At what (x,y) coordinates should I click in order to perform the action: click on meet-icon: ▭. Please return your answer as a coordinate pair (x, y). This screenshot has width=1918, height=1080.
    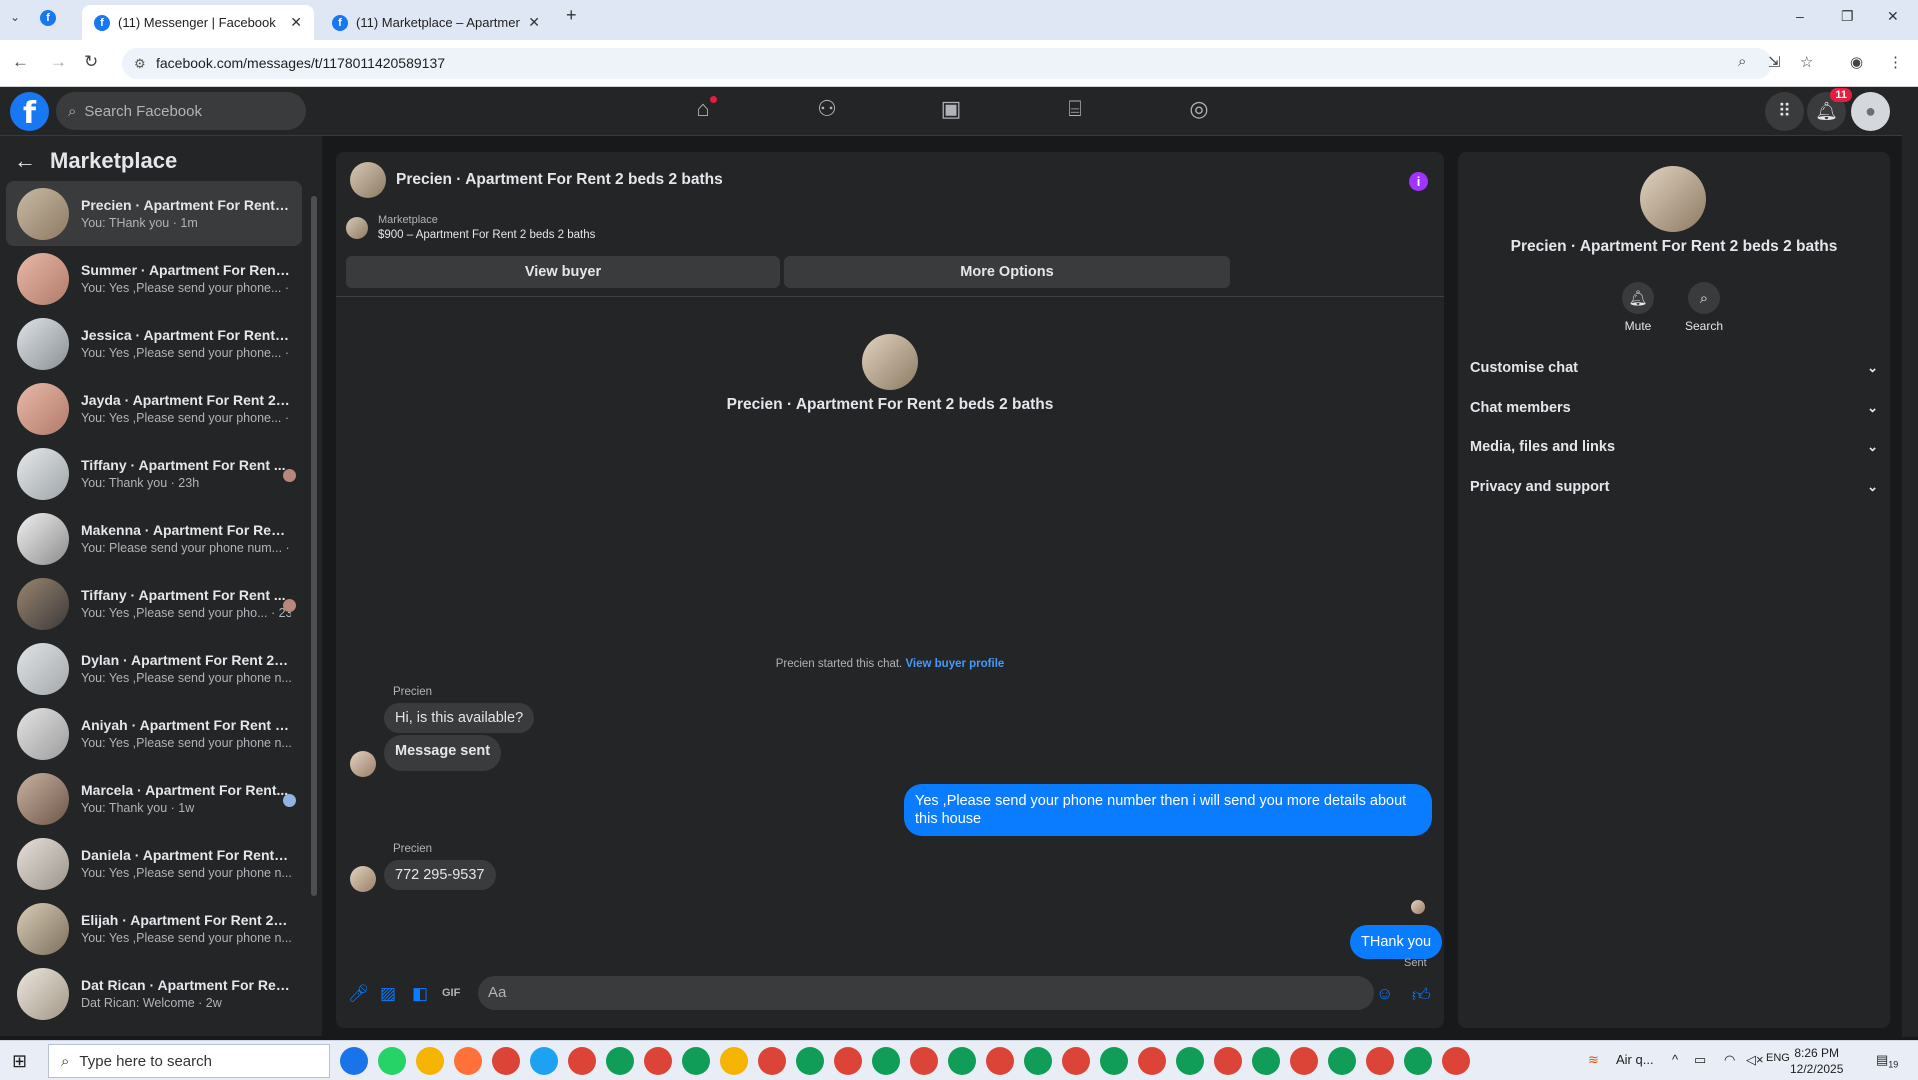
    Looking at the image, I should click on (1700, 1060).